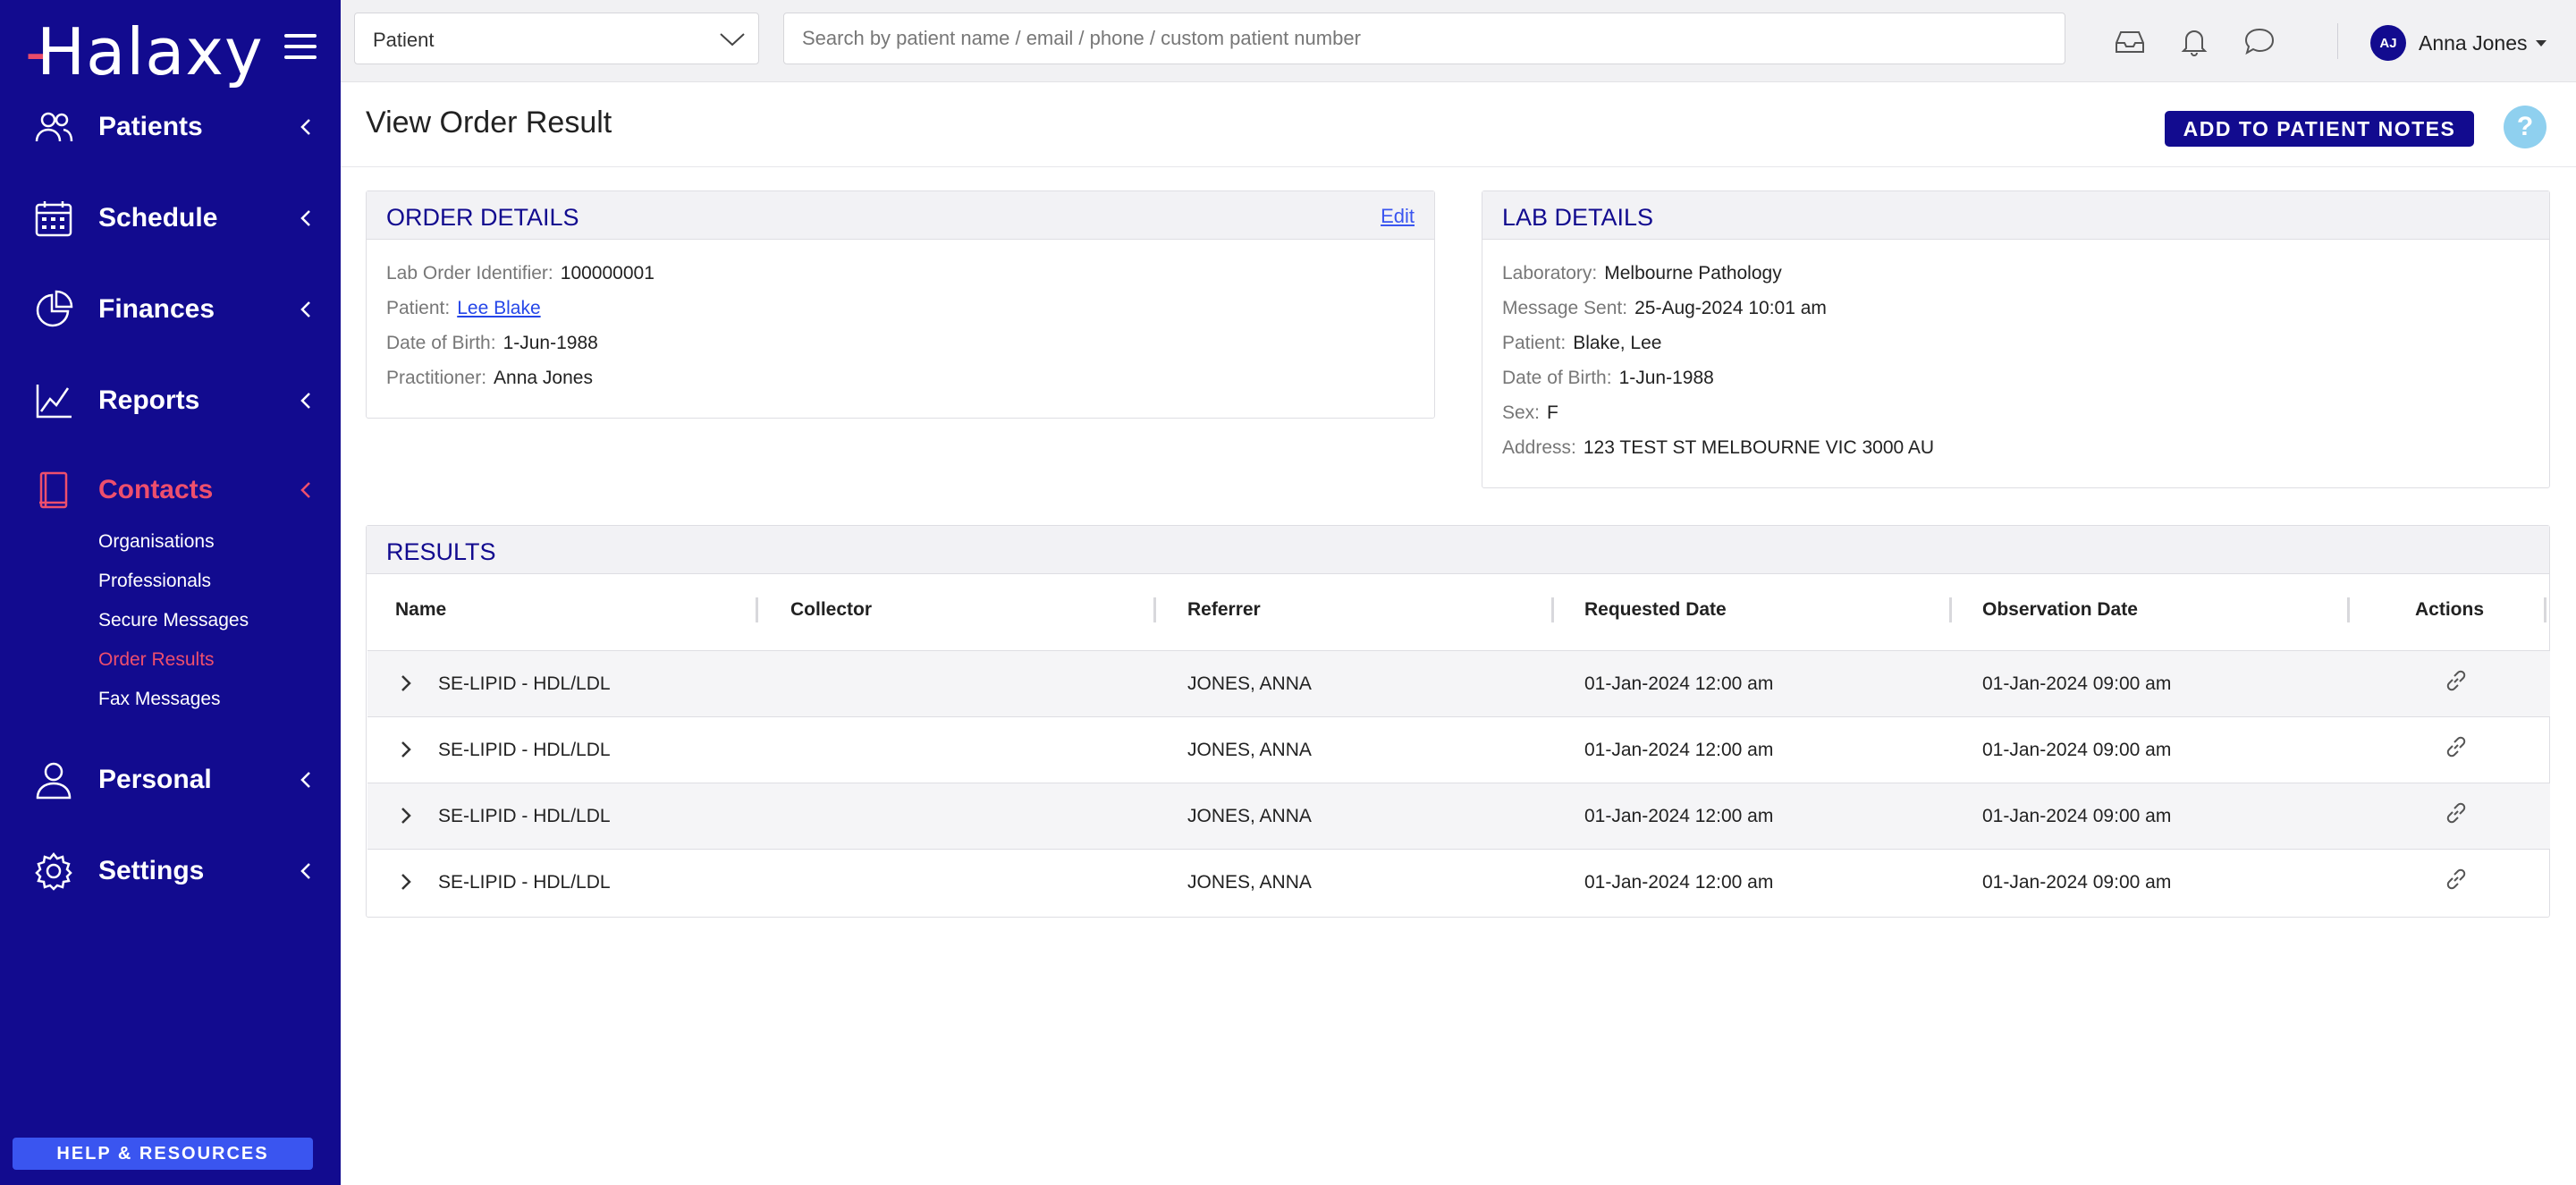 The width and height of the screenshot is (2576, 1185). I want to click on column-header-referrer: Referrer, so click(1224, 610).